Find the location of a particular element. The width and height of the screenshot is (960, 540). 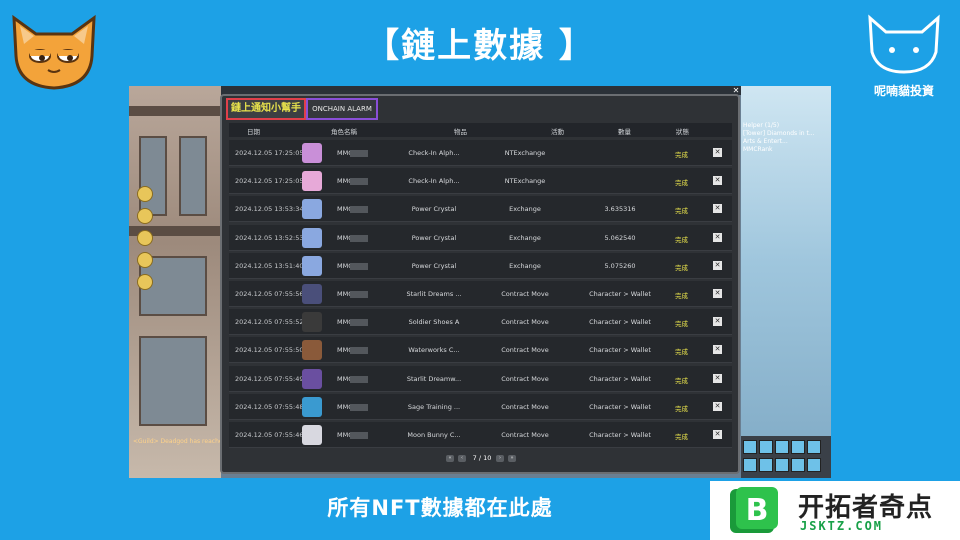

row-date: 2024.12.05 07:55:52 is located at coordinates (269, 322).